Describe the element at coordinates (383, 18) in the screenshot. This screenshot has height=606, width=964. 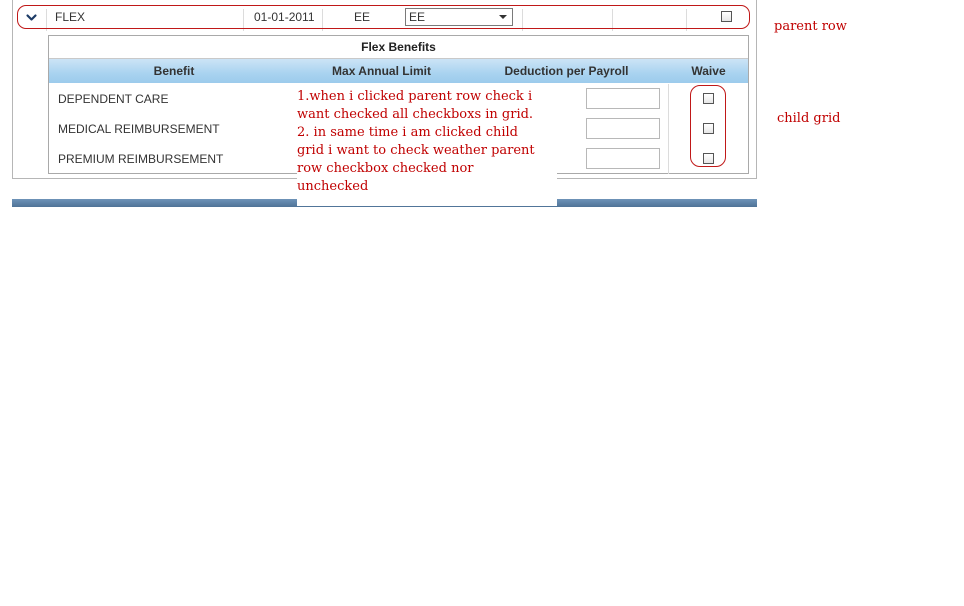
I see `parent-row: FLEX 01-01-2011 EE EE` at that location.